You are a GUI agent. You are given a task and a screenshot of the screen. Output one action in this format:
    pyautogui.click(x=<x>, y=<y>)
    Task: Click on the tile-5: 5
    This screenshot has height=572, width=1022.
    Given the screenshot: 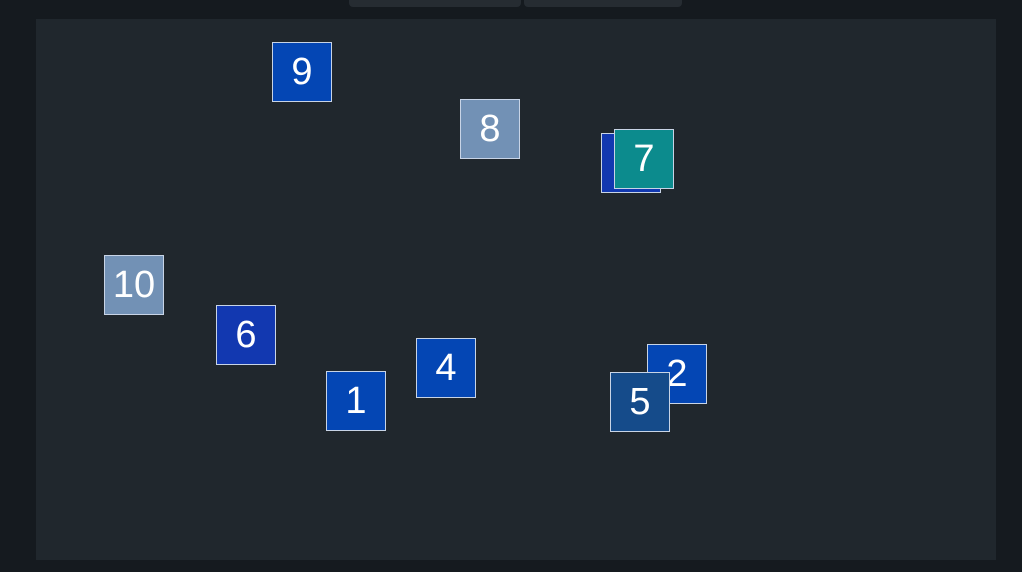 What is the action you would take?
    pyautogui.click(x=640, y=402)
    